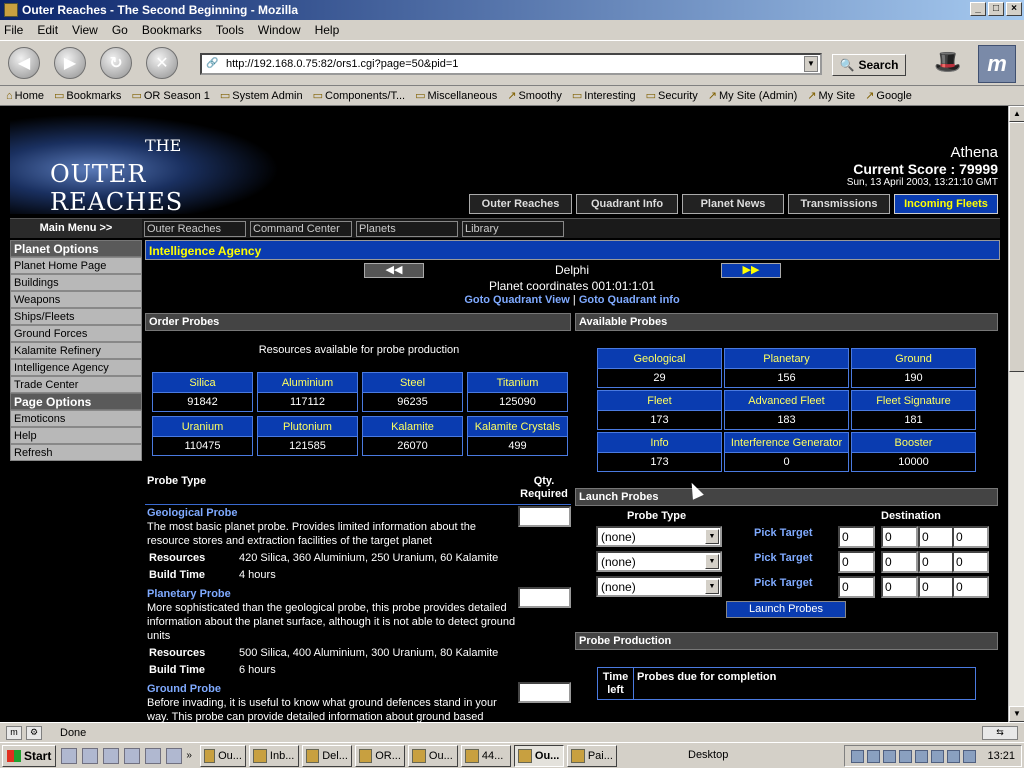  What do you see at coordinates (946, 204) in the screenshot?
I see `tab-incoming-fleets: Incoming Fleets` at bounding box center [946, 204].